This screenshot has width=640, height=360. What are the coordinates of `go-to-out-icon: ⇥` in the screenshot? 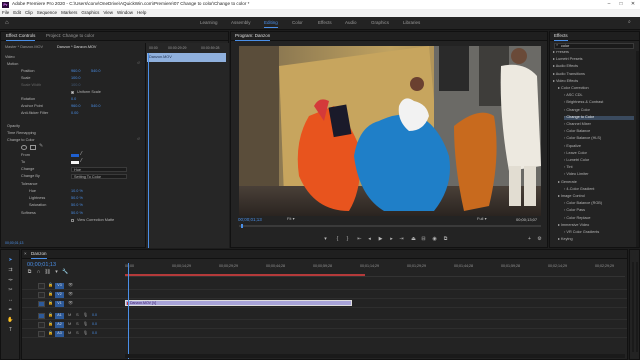 It's located at (401, 239).